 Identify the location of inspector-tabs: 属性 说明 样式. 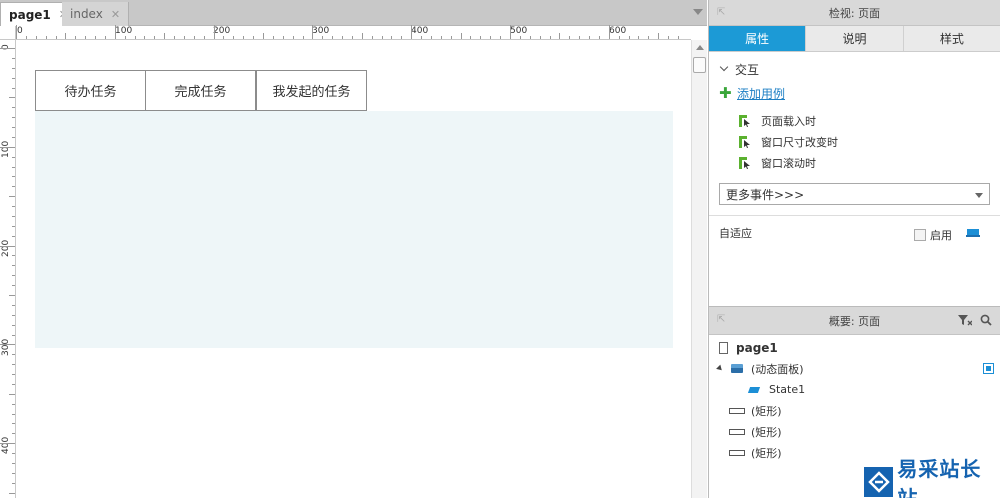
(854, 39).